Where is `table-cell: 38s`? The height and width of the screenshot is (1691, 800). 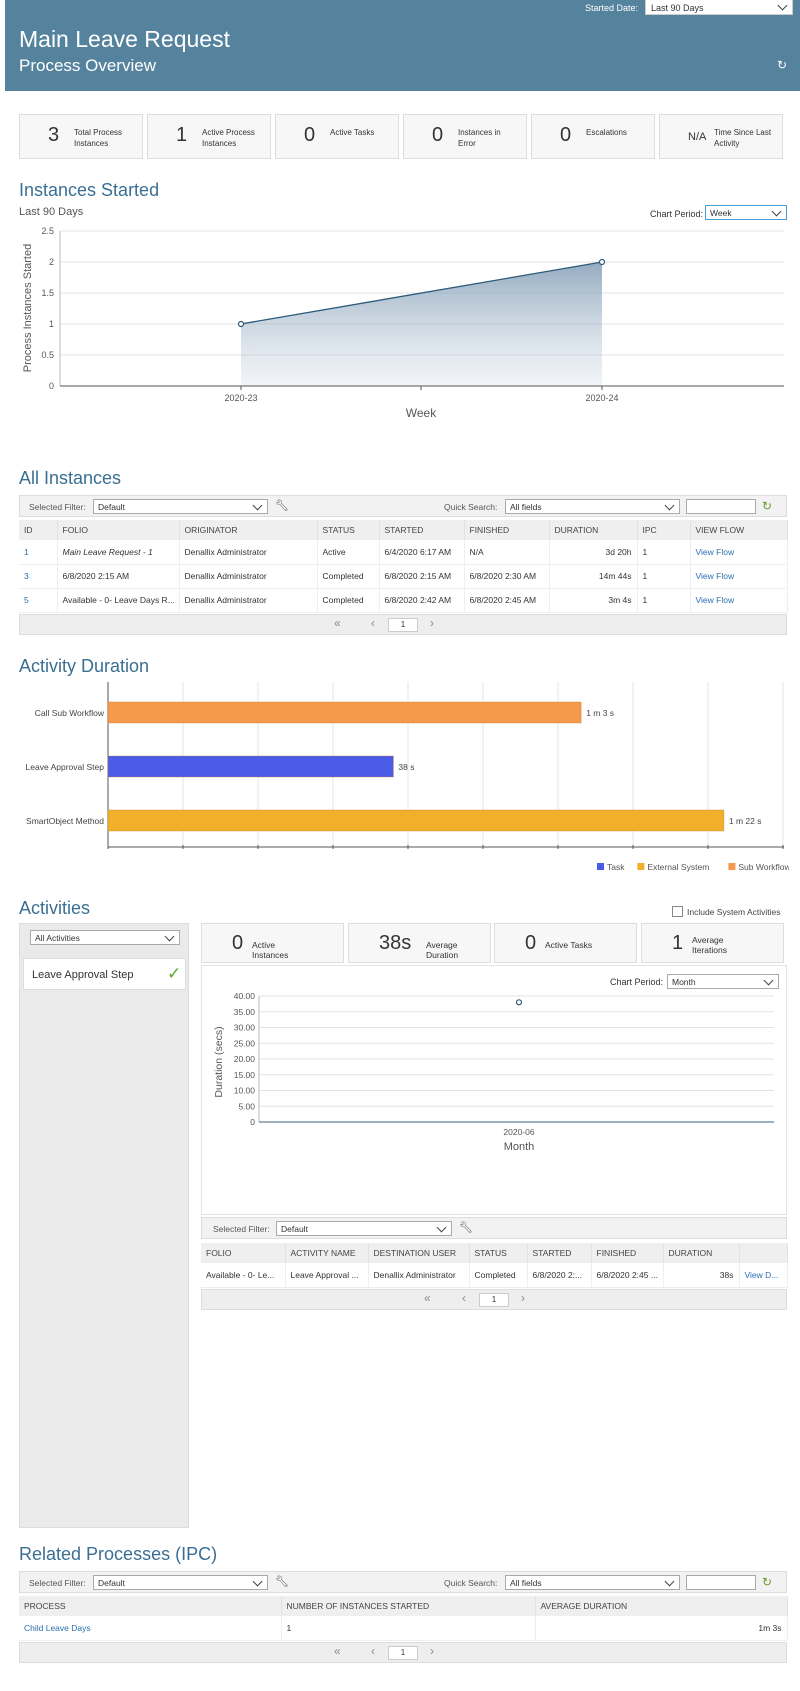 table-cell: 38s is located at coordinates (701, 1275).